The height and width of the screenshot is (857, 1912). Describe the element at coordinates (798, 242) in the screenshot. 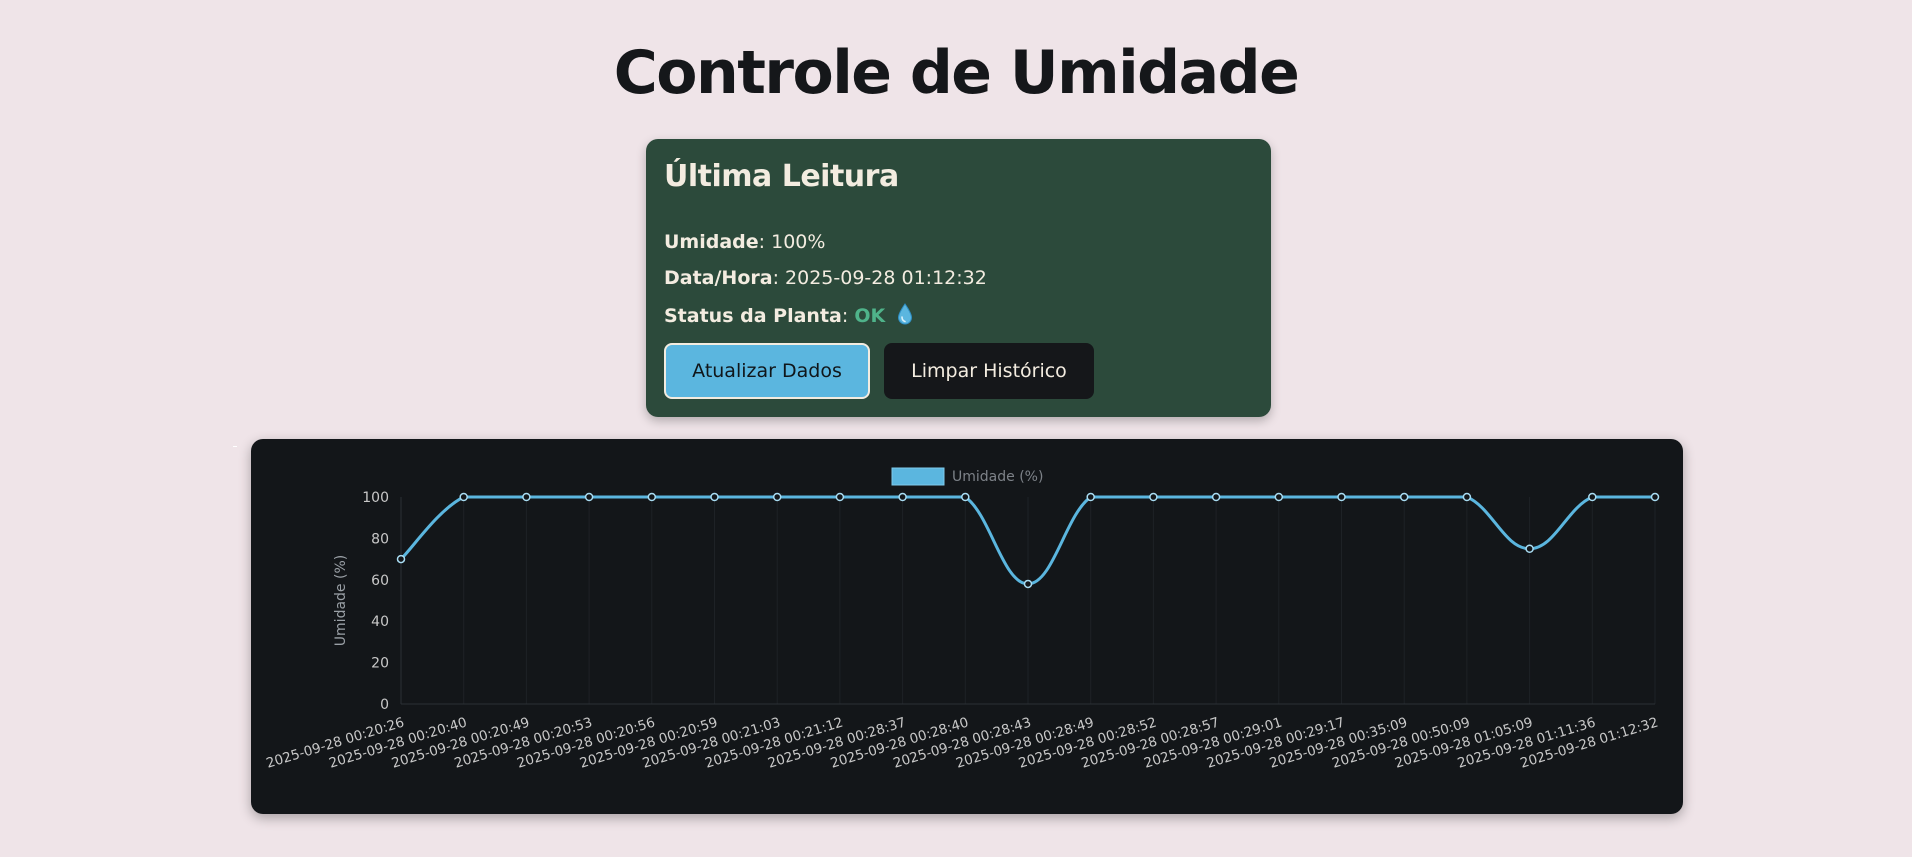

I see `humidity-value: 100%` at that location.